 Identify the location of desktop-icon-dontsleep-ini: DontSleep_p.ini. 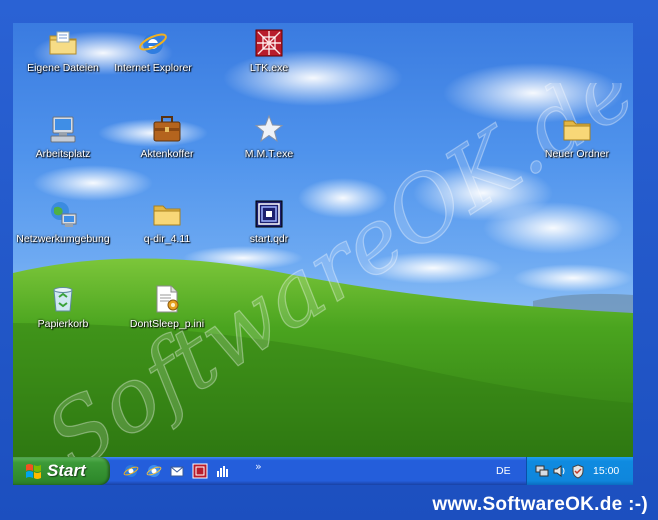
(167, 306).